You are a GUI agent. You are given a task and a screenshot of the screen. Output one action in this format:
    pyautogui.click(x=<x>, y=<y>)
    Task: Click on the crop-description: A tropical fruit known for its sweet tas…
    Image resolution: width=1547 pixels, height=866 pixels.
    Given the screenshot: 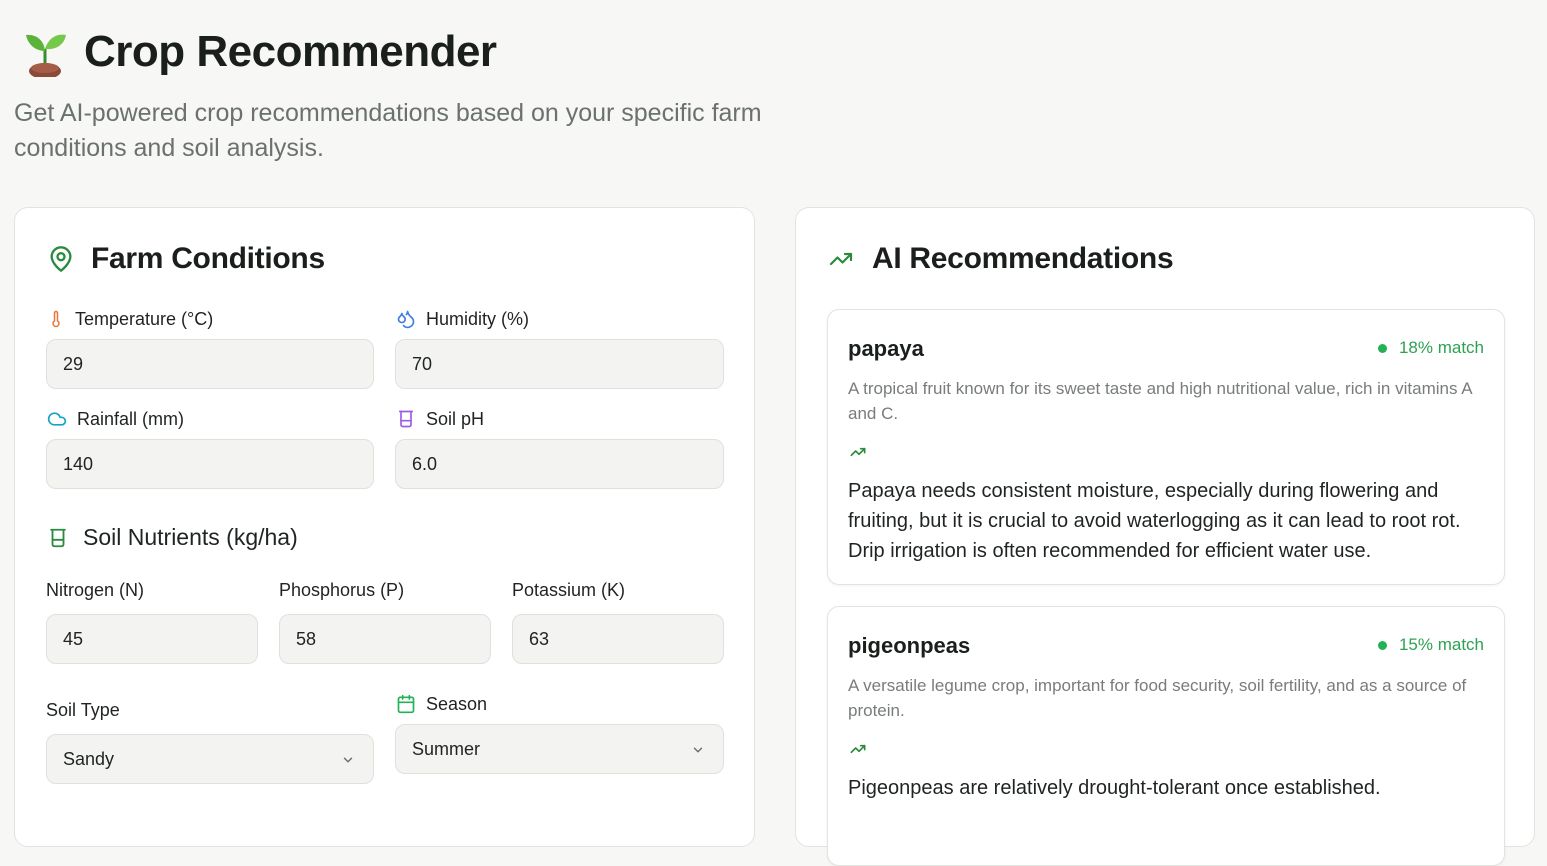 What is the action you would take?
    pyautogui.click(x=1160, y=401)
    